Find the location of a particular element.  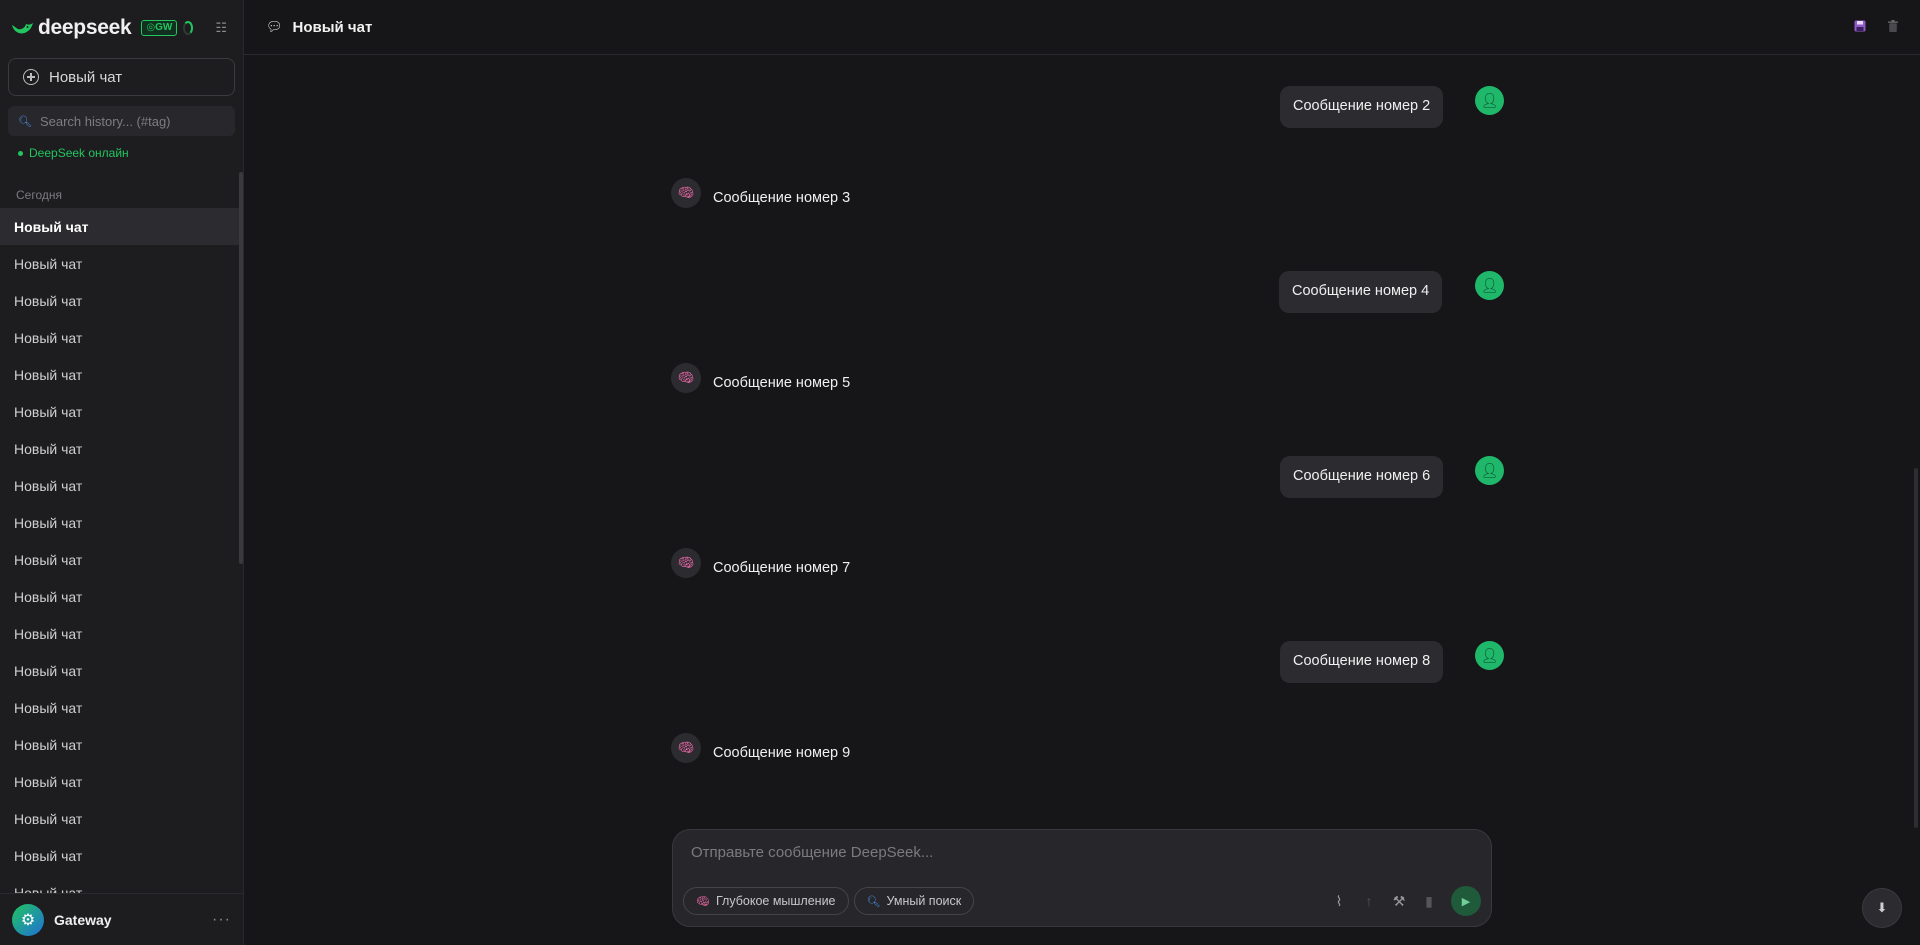

avatar: ⚙ is located at coordinates (28, 919).